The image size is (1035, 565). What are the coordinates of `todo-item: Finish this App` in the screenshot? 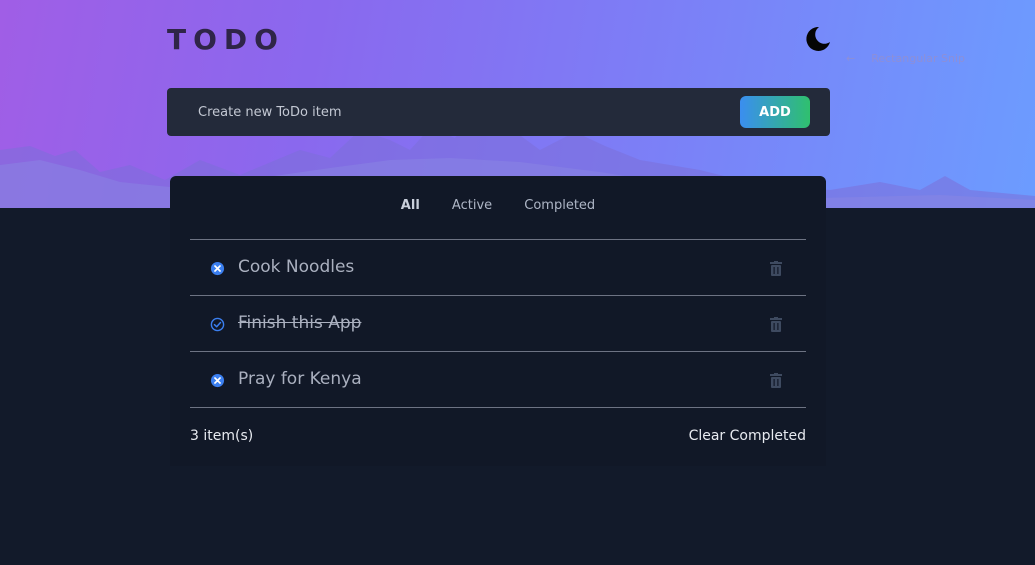 It's located at (498, 324).